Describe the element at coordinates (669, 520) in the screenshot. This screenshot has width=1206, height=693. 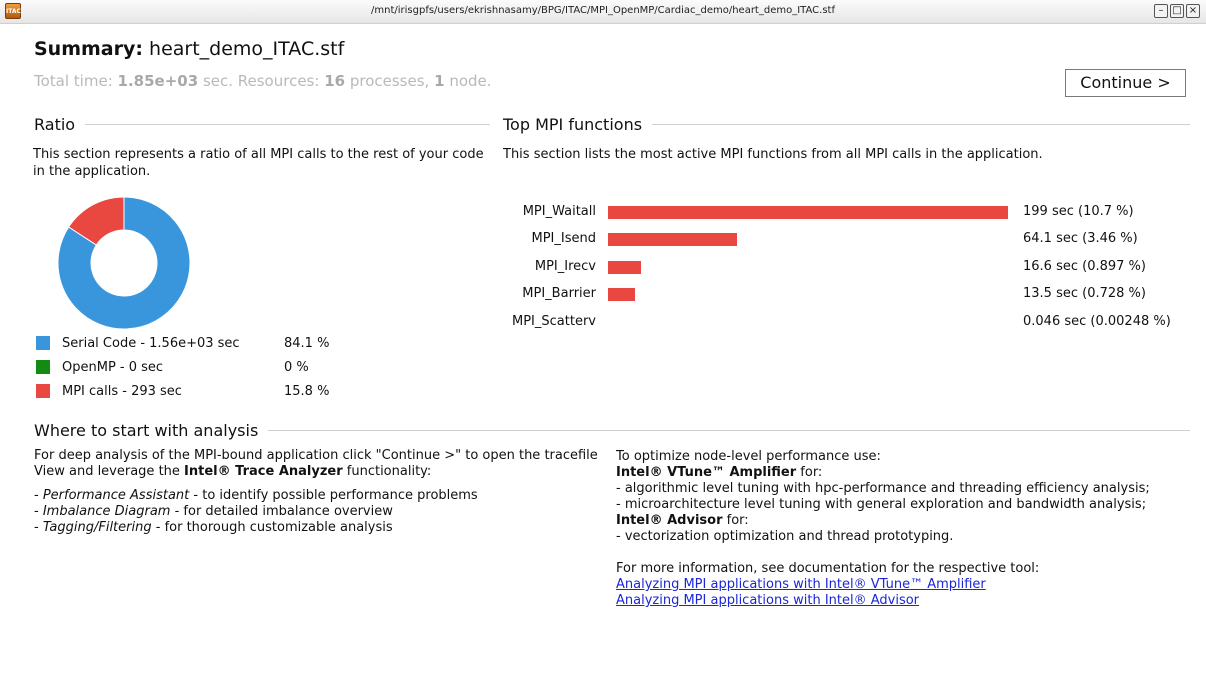
I see `advisor-name: Intel® Advisor` at that location.